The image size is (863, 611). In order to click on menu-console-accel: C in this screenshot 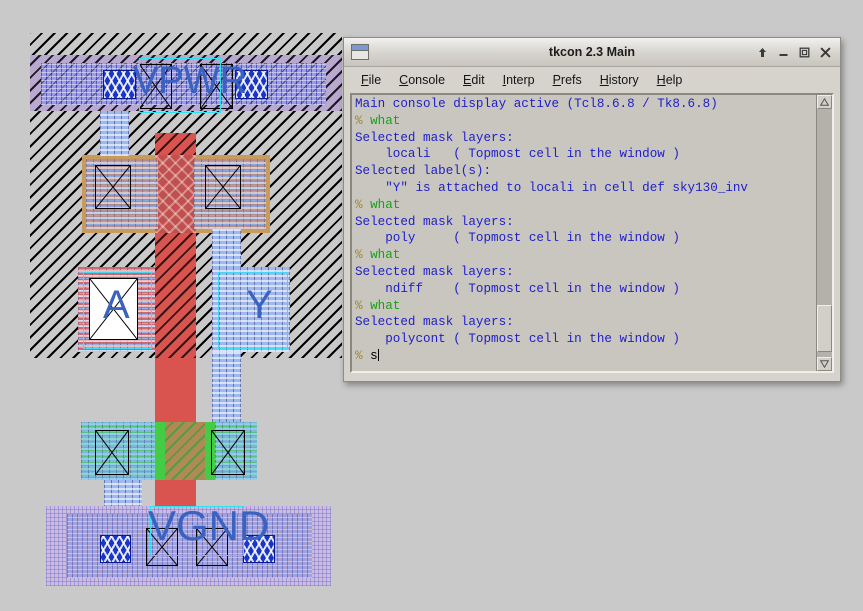, I will do `click(404, 79)`.